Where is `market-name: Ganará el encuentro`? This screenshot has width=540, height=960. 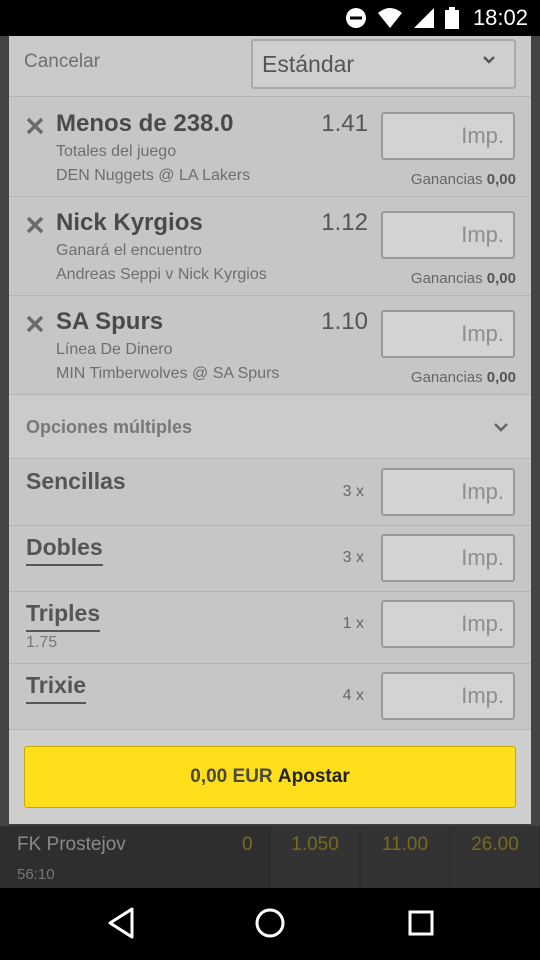
market-name: Ganará el encuentro is located at coordinates (129, 250).